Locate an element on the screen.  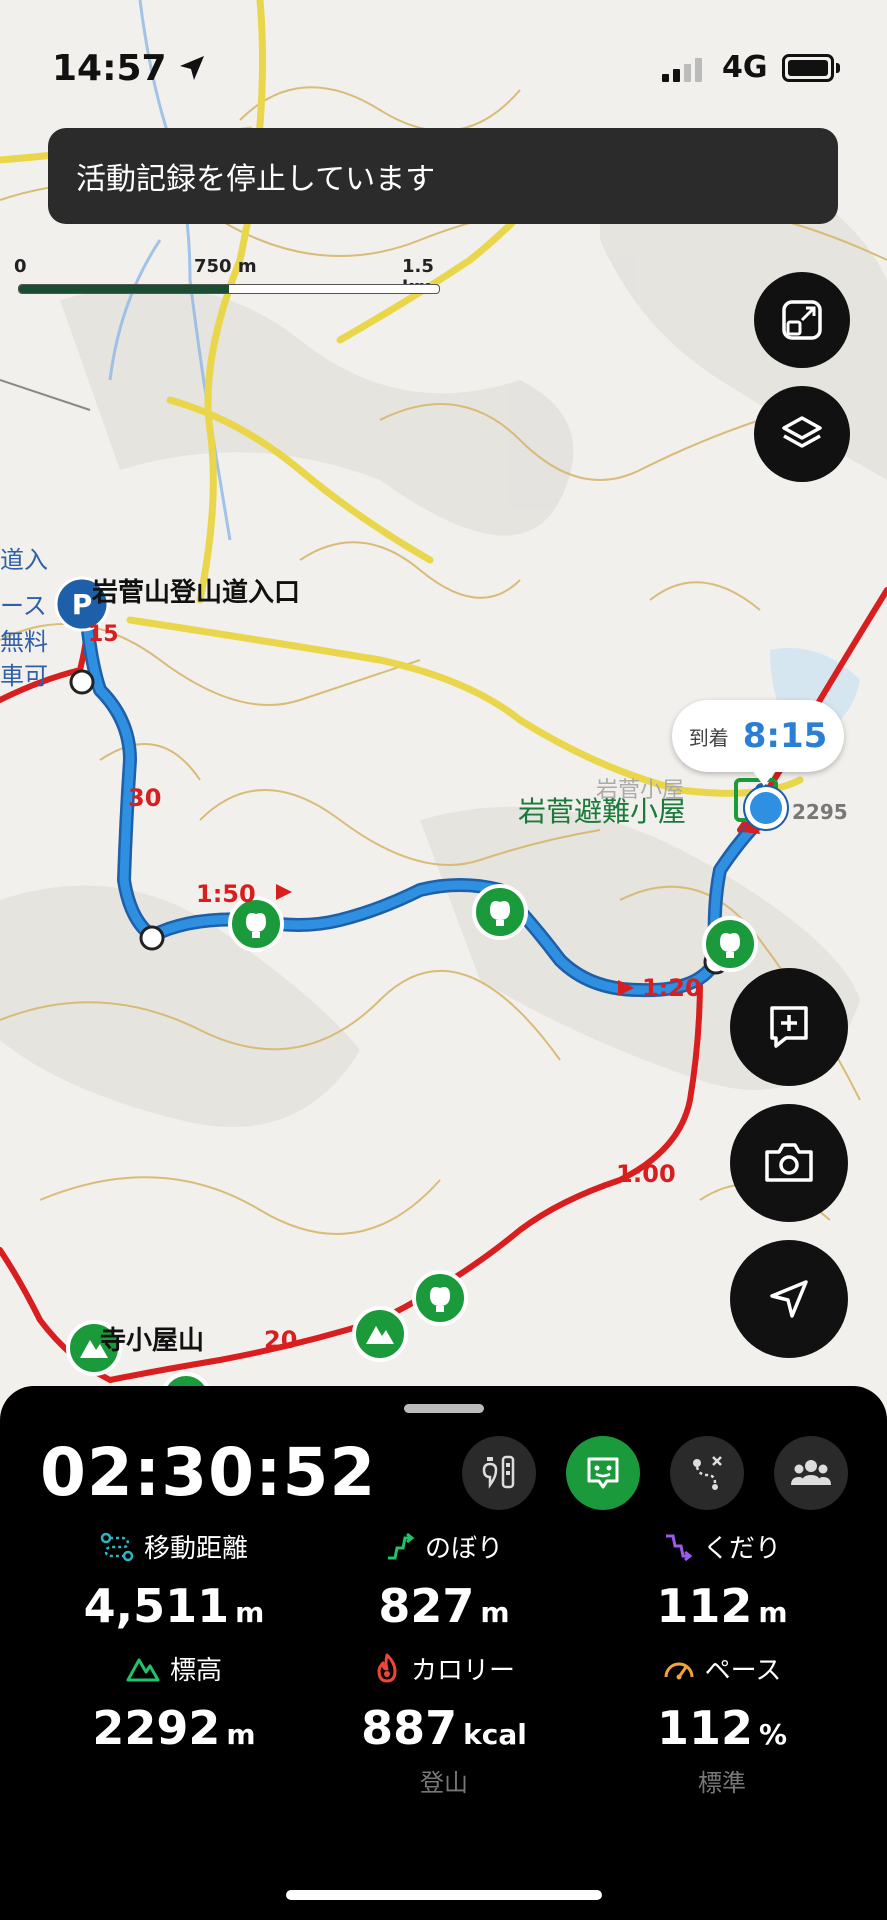
elevation-label: 2295 is located at coordinates (820, 812).